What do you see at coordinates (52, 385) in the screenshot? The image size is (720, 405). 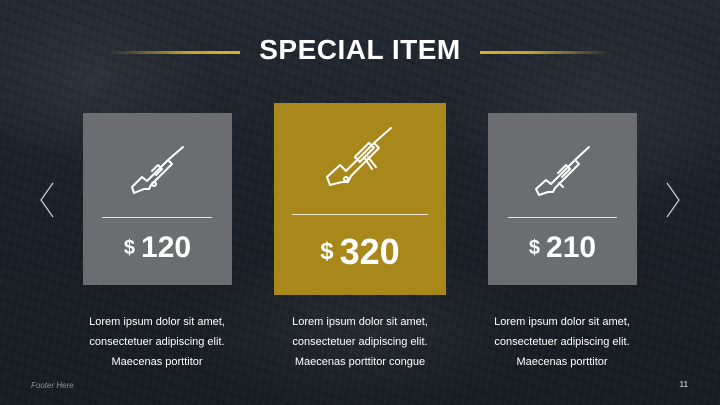 I see `footer-text: Footer Here` at bounding box center [52, 385].